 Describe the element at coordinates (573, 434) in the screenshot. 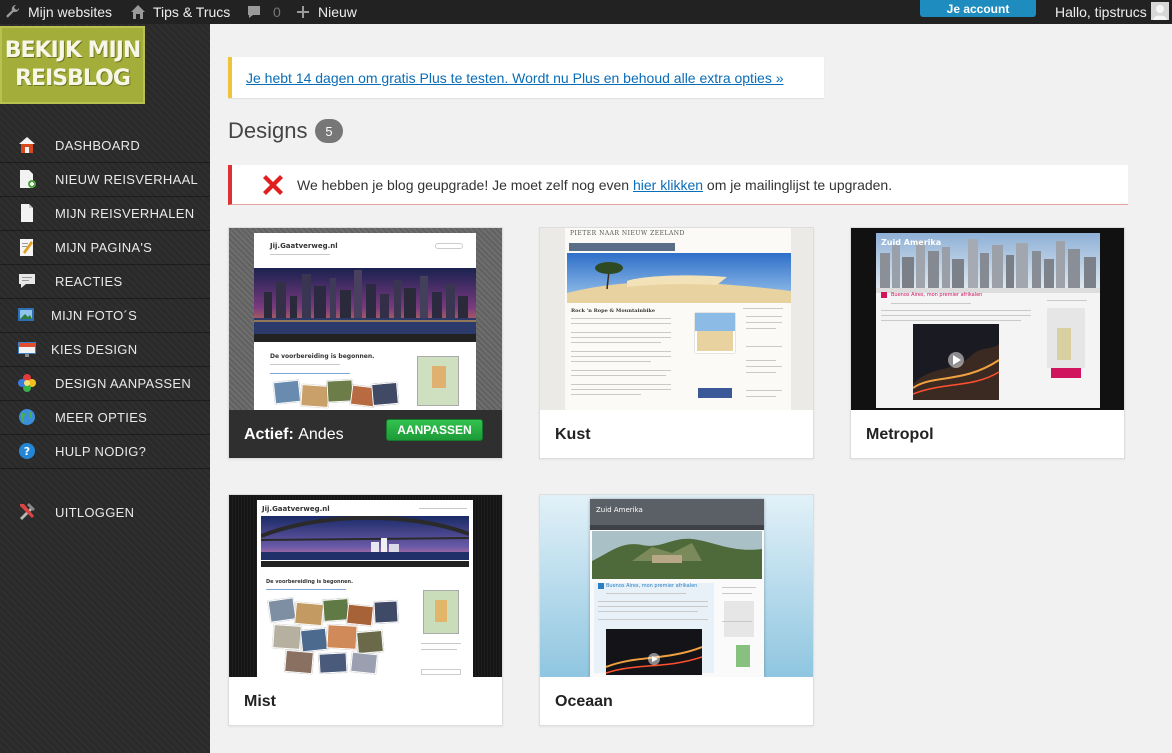

I see `theme-name-kust: Kust` at that location.